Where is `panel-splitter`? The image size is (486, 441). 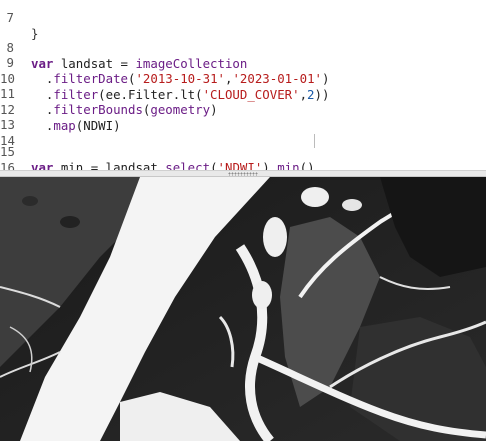
panel-splitter is located at coordinates (243, 173).